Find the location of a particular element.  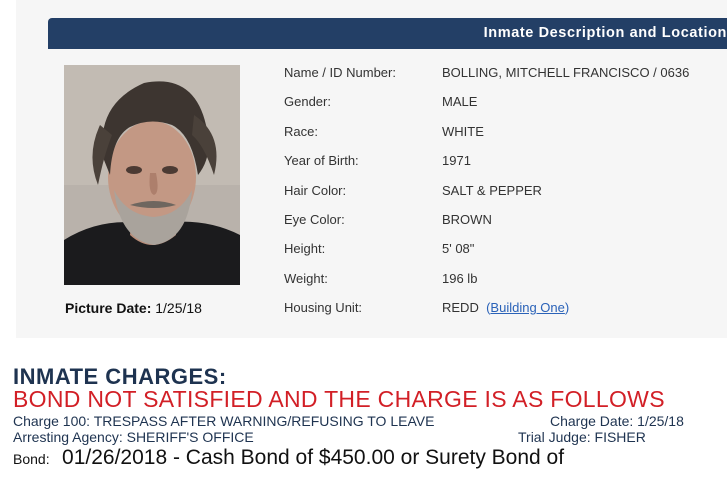

section-header-bar: Inmate Description and Location is located at coordinates (387, 33).